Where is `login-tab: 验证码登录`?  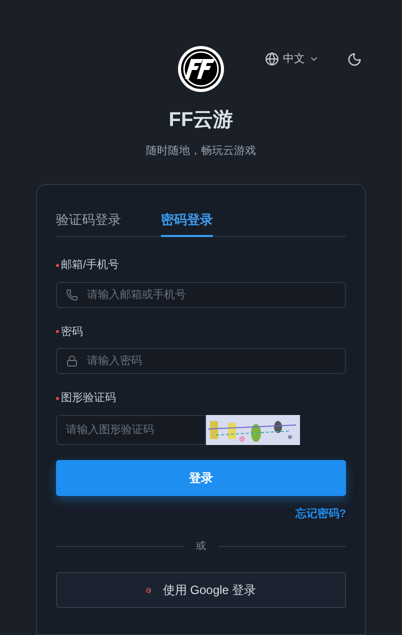
login-tab: 验证码登录 is located at coordinates (88, 223).